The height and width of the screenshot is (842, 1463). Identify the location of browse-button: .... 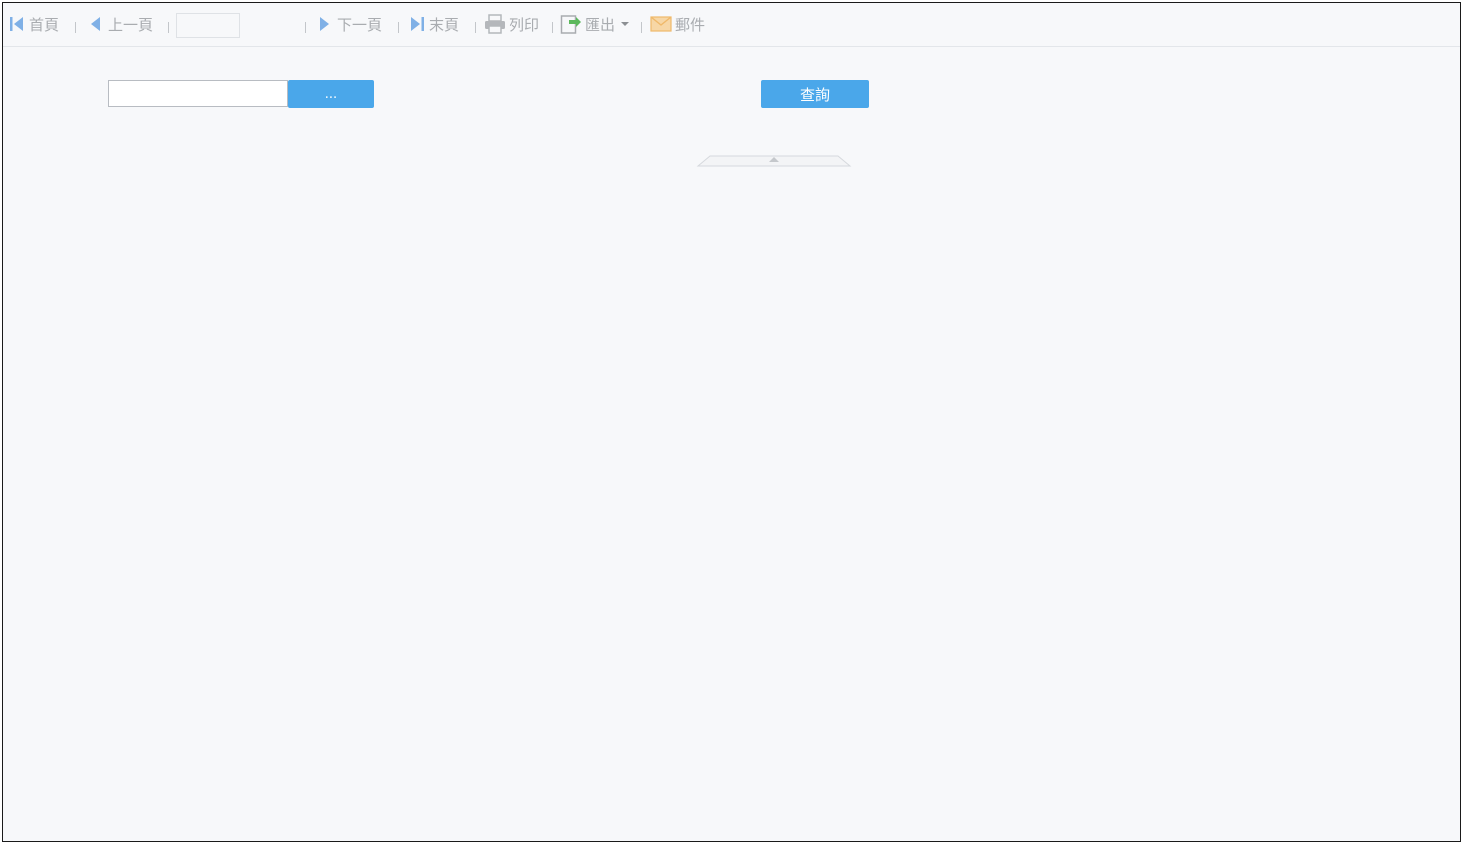
(331, 94).